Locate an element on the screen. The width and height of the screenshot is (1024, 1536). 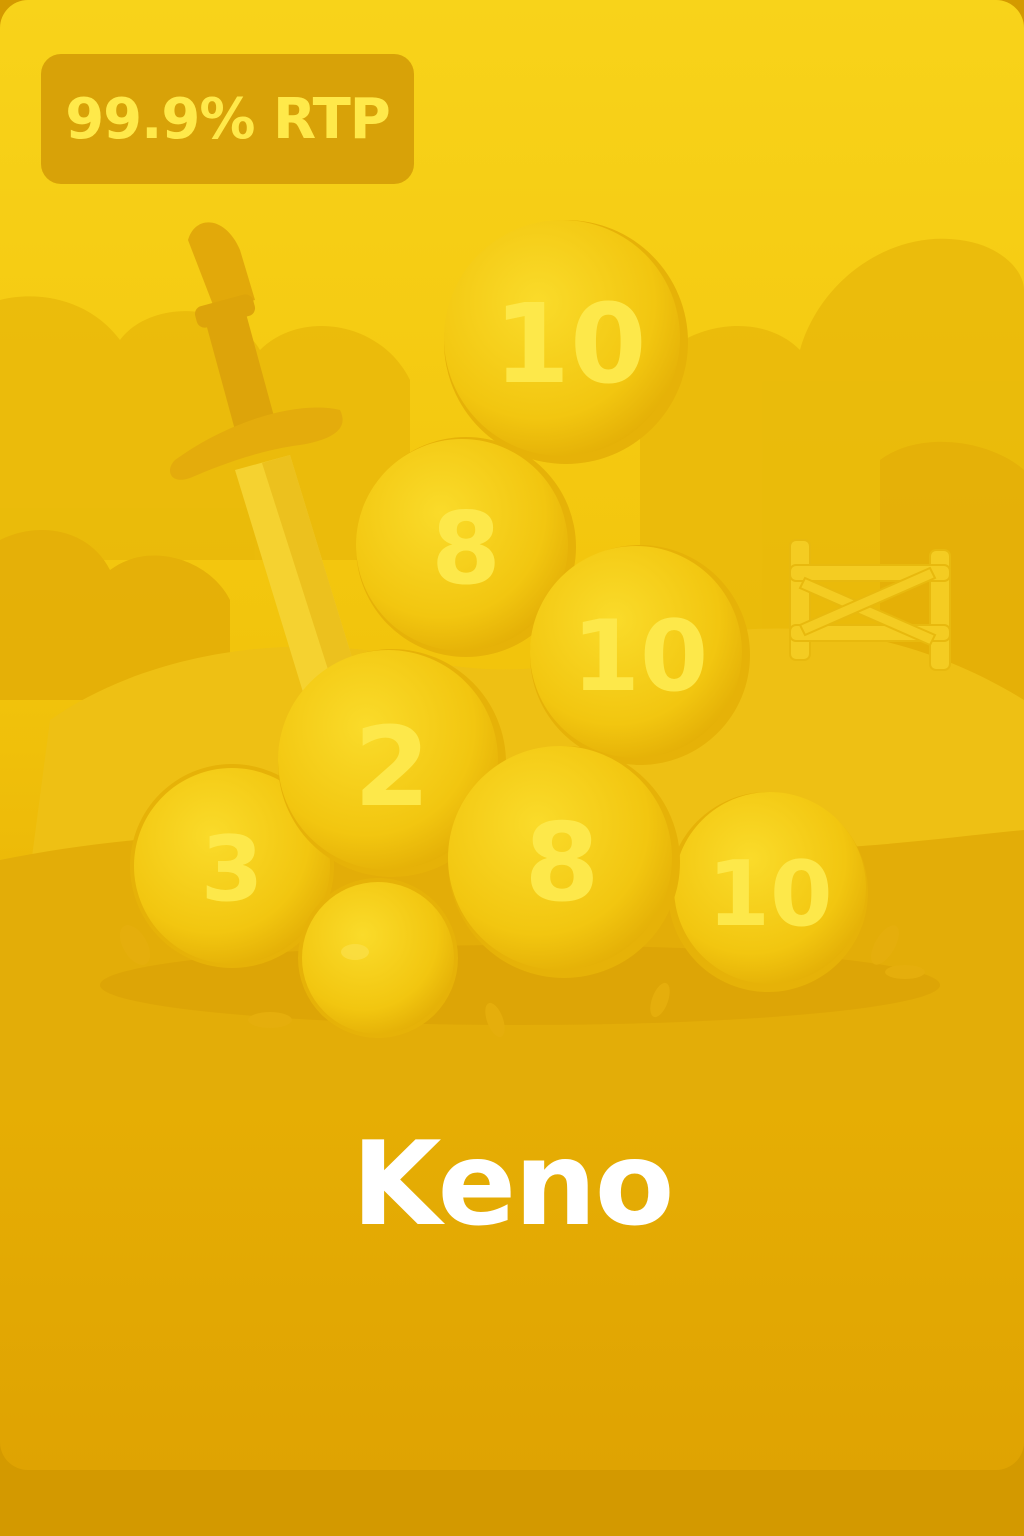
ball-number: 2 is located at coordinates (392, 767).